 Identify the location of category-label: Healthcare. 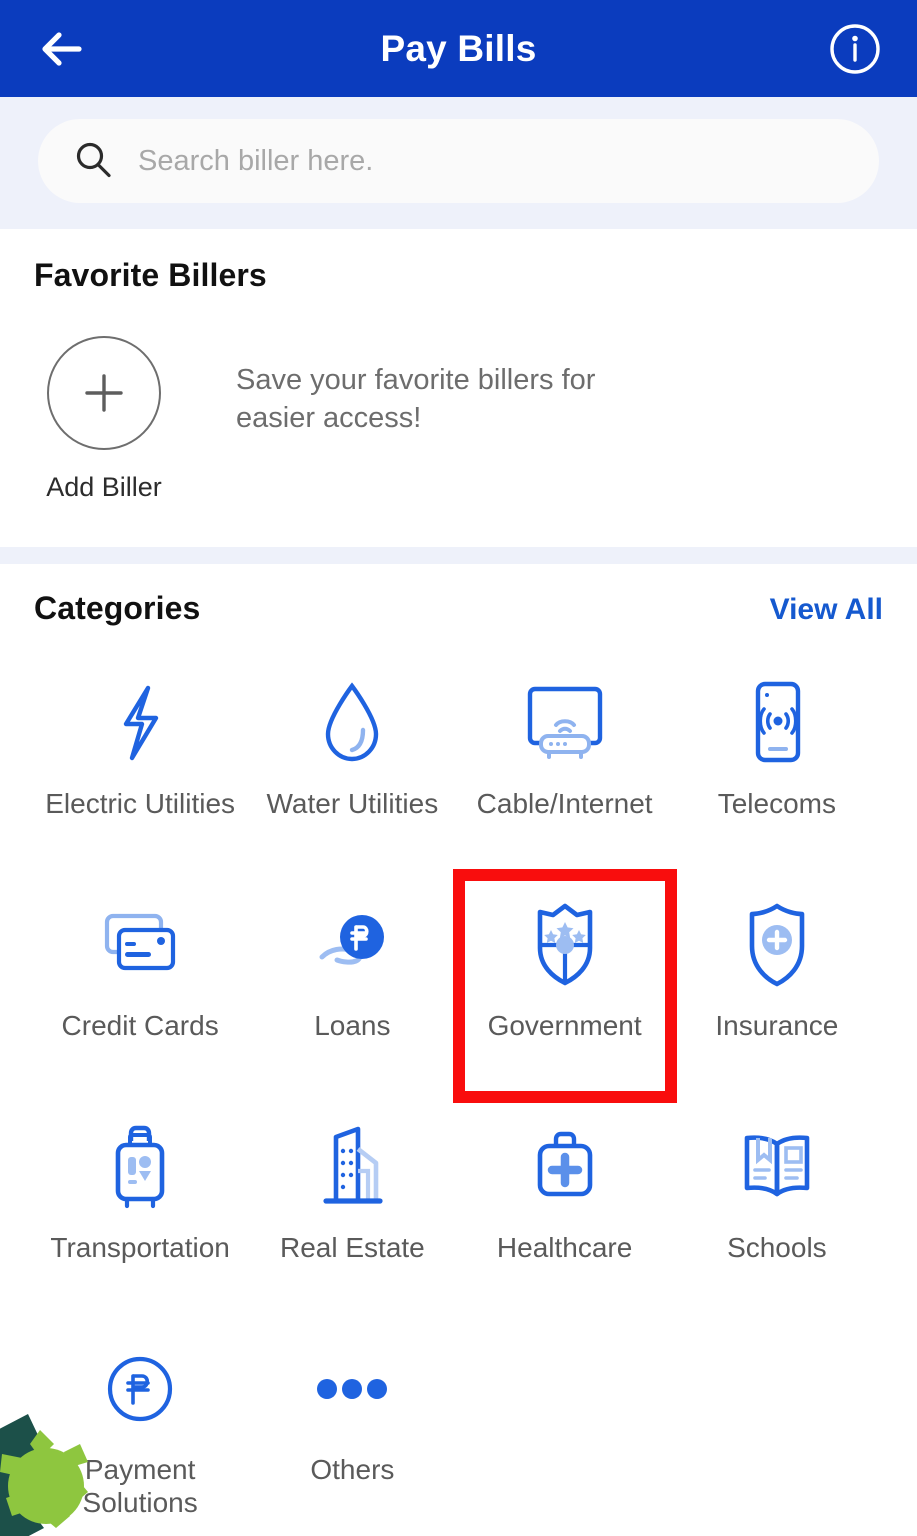
(564, 1247).